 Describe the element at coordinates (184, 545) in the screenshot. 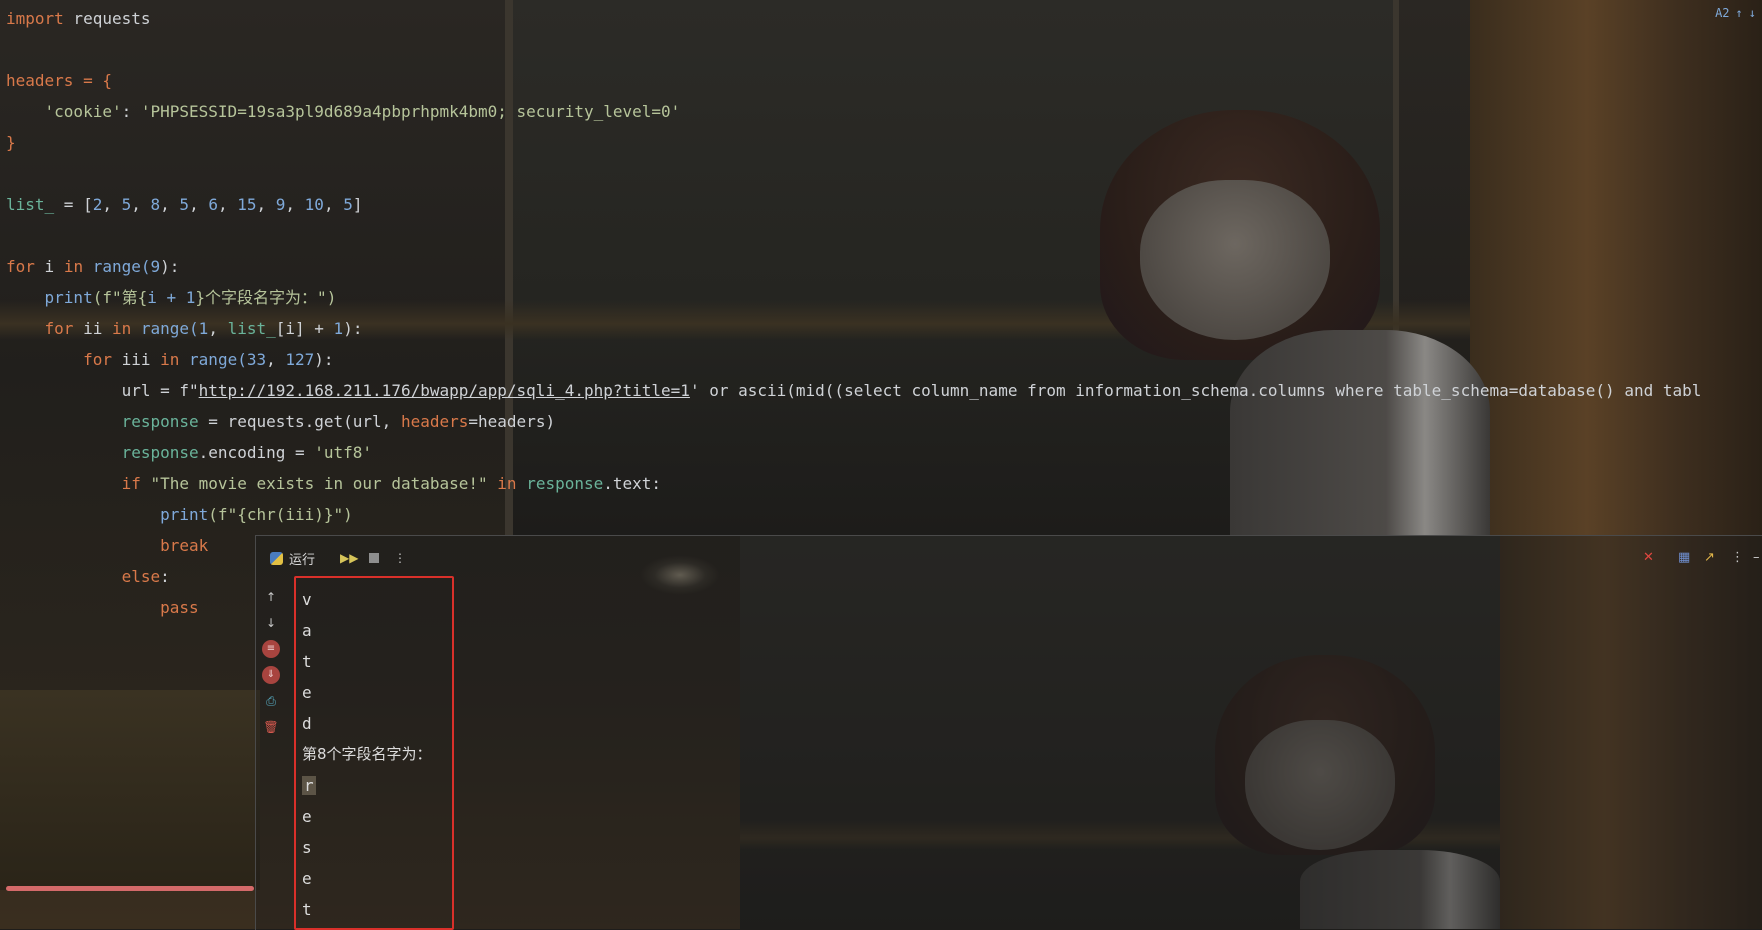

I see `code-token: break` at that location.